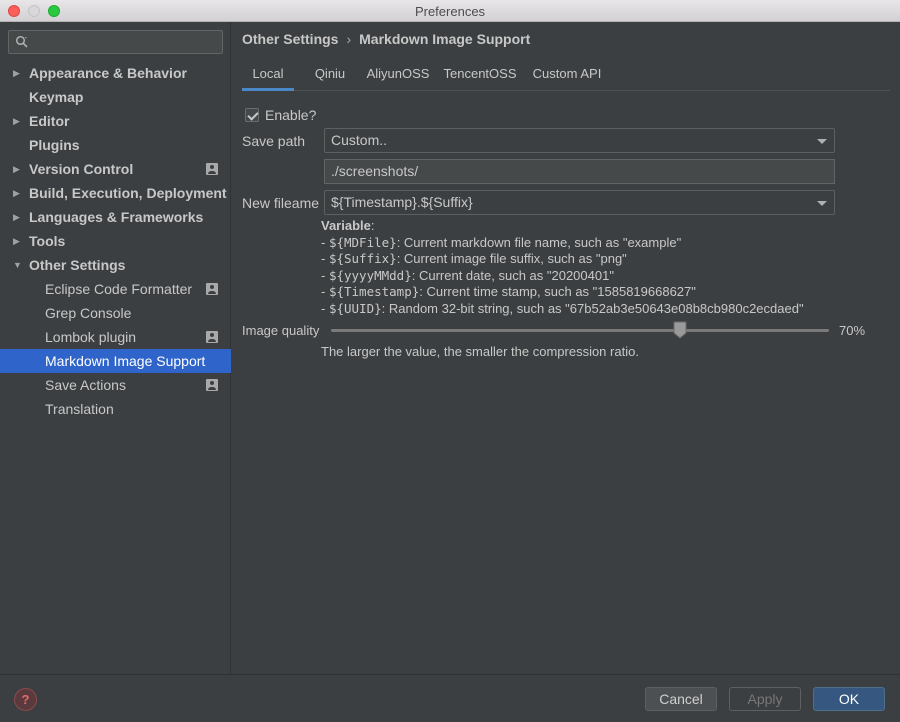 Image resolution: width=900 pixels, height=722 pixels. I want to click on sidebar-item-translation: Translation, so click(115, 409).